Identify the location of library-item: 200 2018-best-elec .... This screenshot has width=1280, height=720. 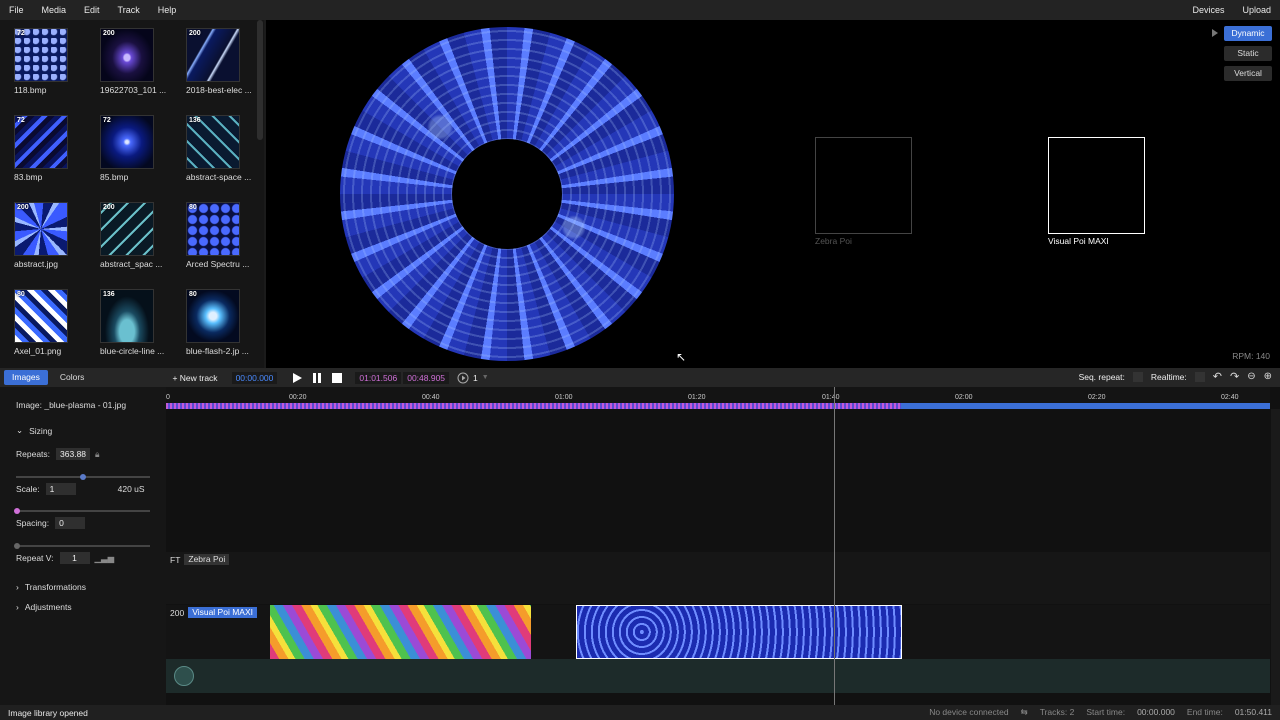
(219, 61).